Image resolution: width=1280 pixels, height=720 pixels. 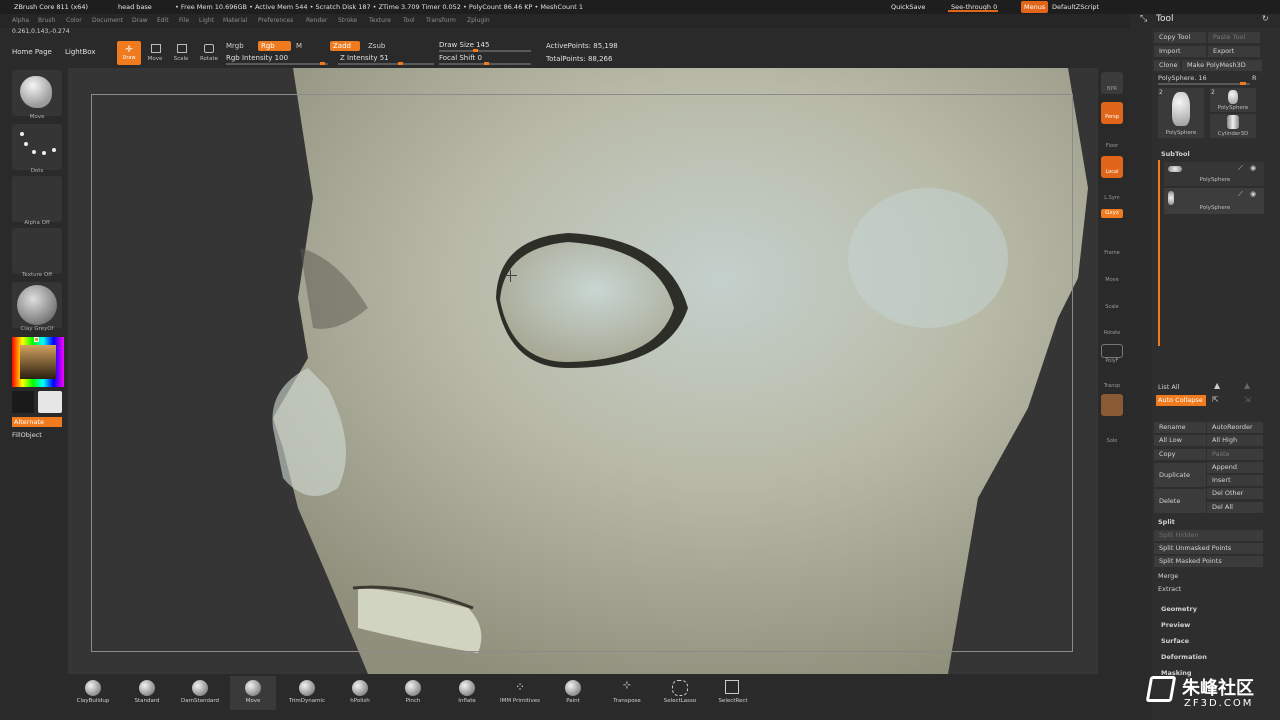 I want to click on lsym-button: L.Sym, so click(x=1112, y=198).